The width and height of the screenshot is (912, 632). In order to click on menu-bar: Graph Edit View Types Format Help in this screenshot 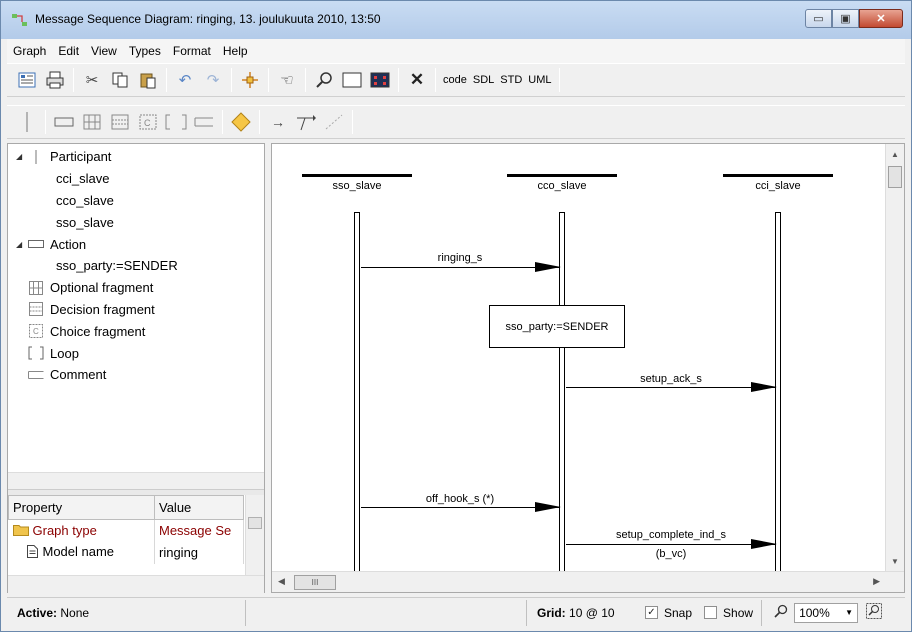, I will do `click(456, 51)`.